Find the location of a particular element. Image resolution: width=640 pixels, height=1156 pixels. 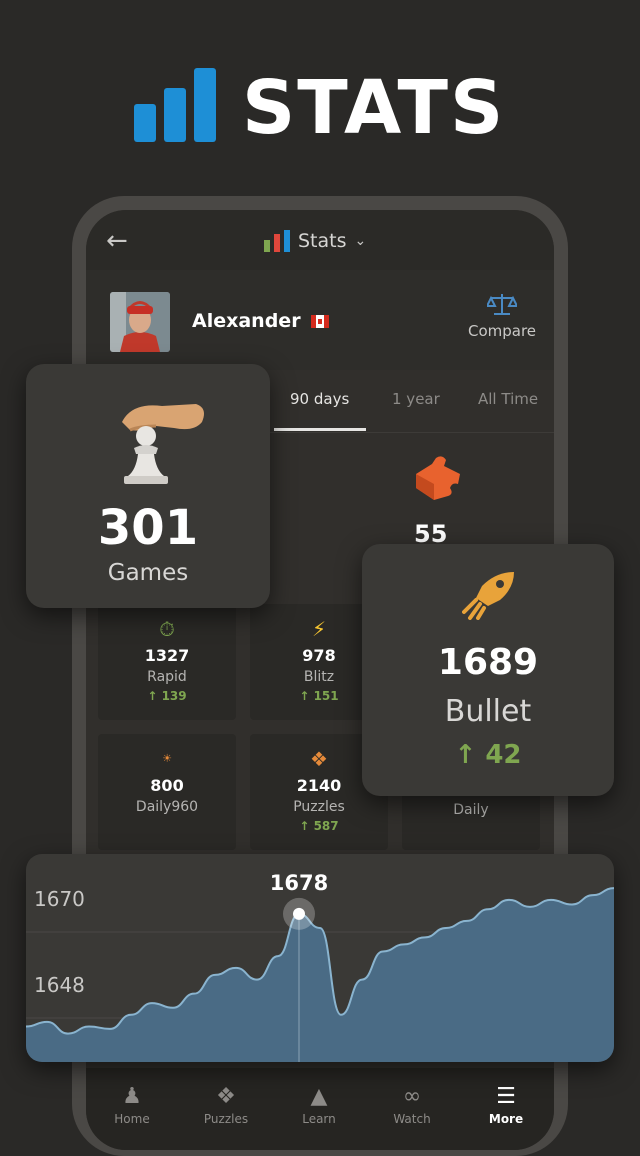

y-tick-label: 1670 is located at coordinates (59, 899).